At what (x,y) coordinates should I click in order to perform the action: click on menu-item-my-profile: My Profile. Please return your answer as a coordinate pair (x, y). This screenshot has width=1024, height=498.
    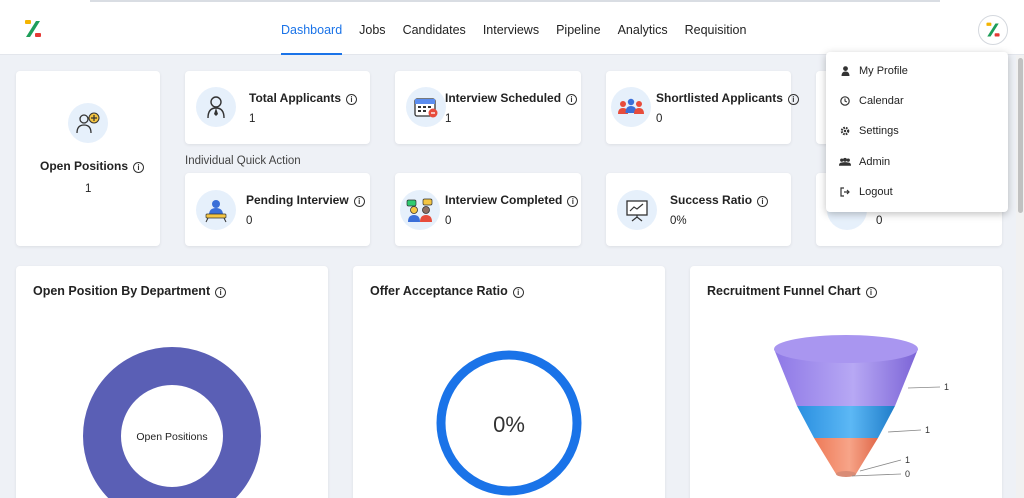
    Looking at the image, I should click on (873, 71).